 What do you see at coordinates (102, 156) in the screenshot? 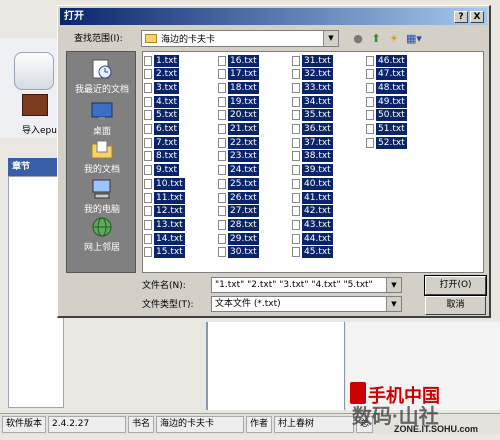
I see `place-my-documents: 我的文档` at bounding box center [102, 156].